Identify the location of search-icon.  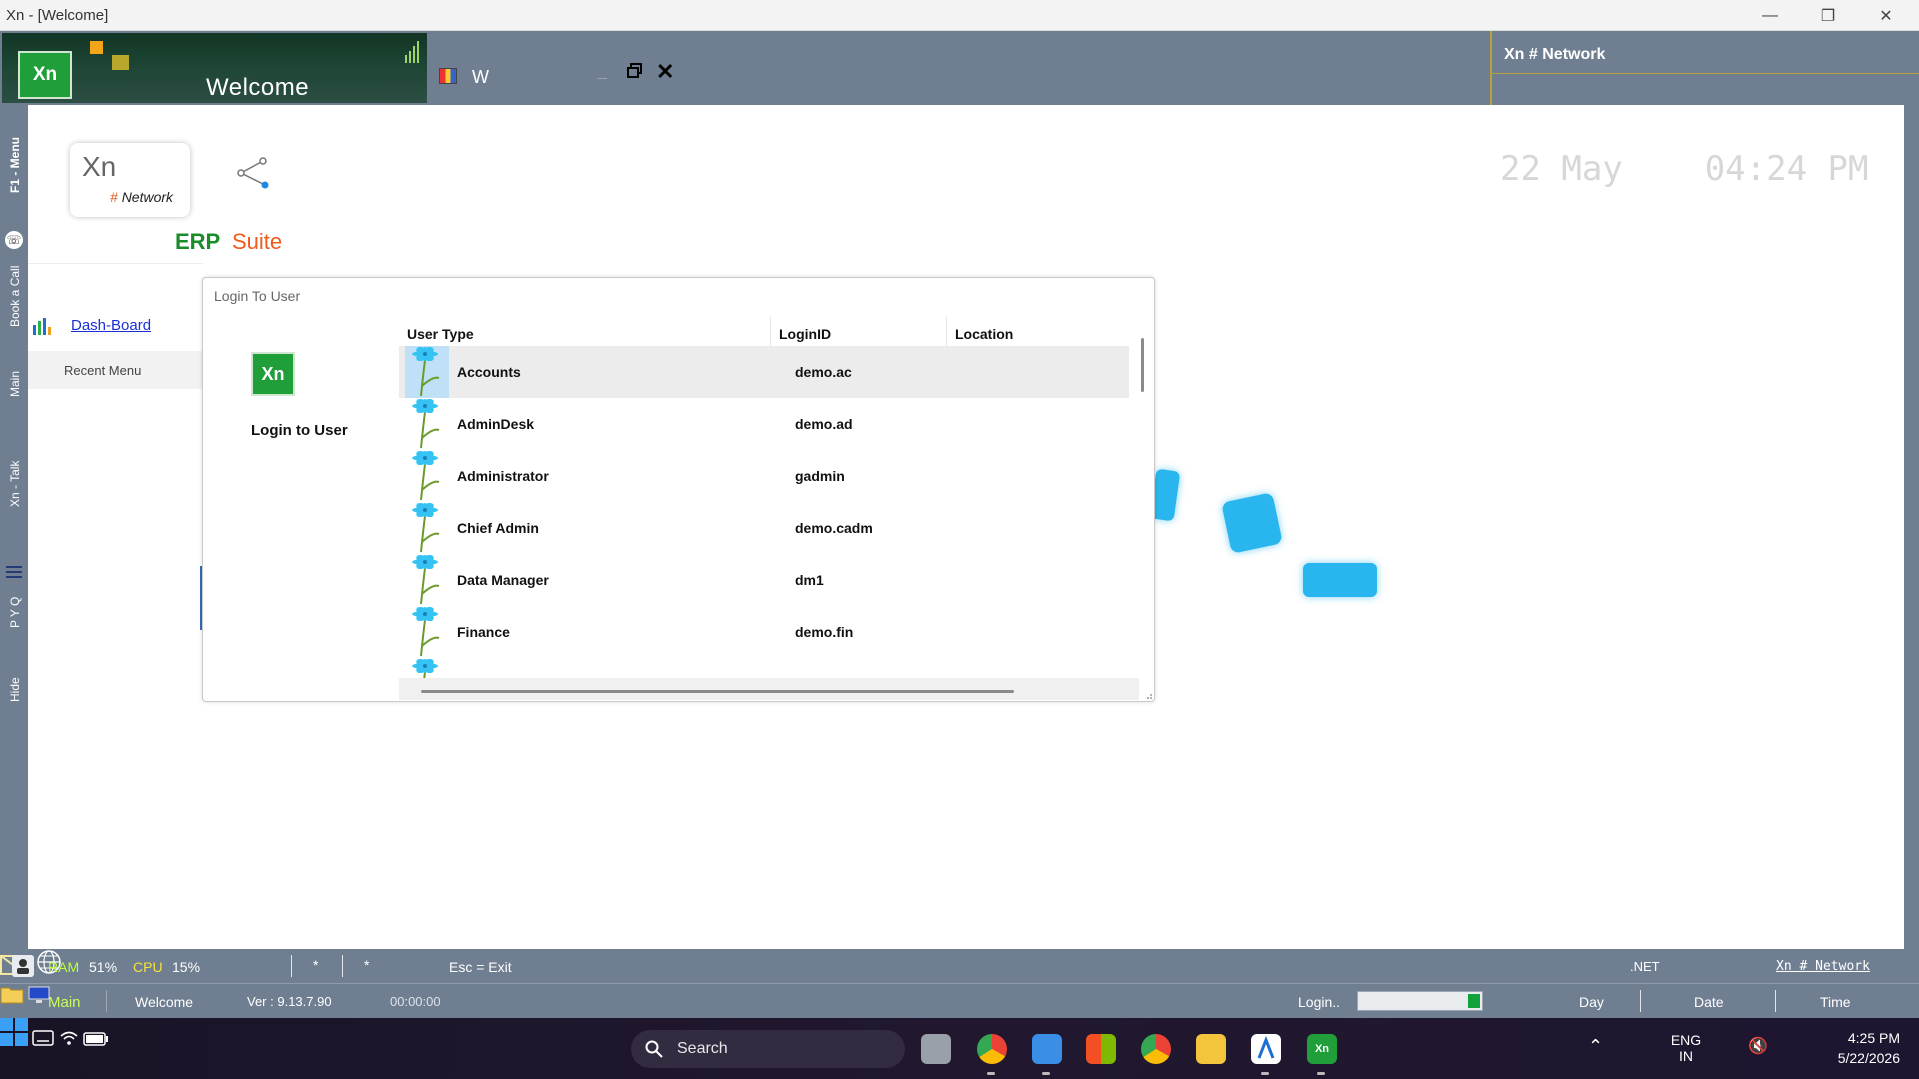
(654, 1049).